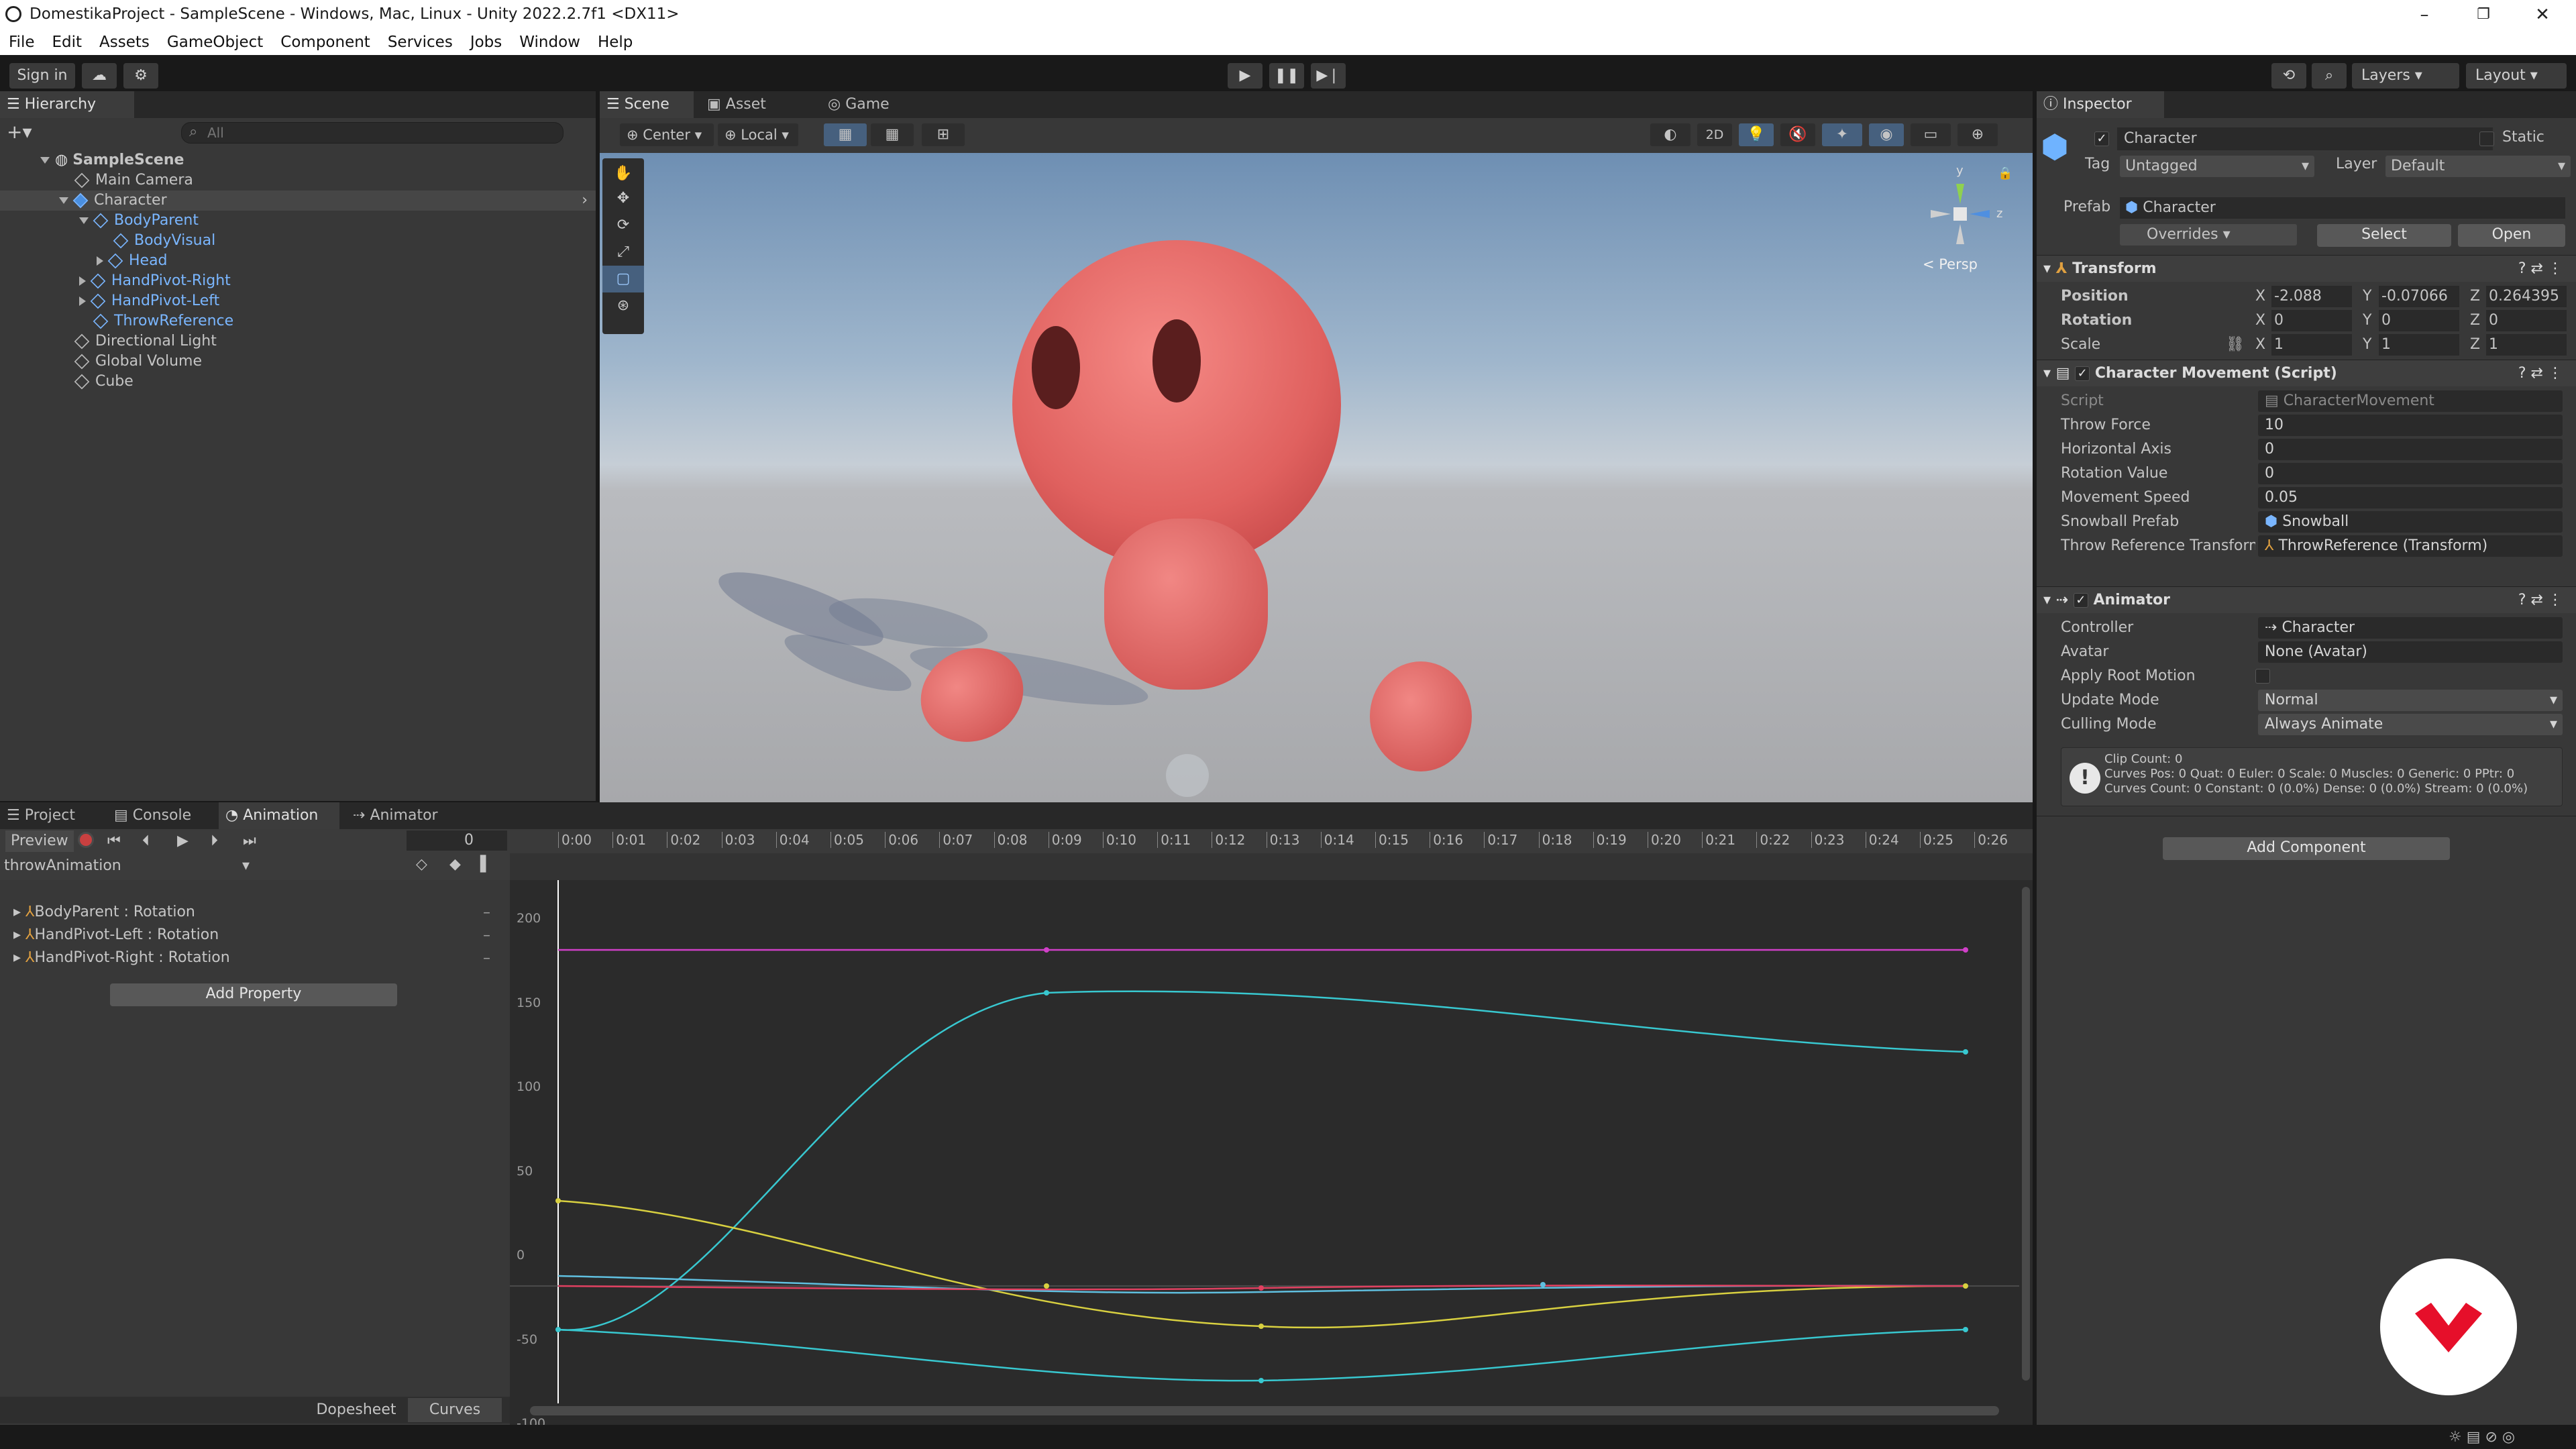 This screenshot has height=1449, width=2576. Describe the element at coordinates (2483, 15) in the screenshot. I see `maximize-button: ❐` at that location.